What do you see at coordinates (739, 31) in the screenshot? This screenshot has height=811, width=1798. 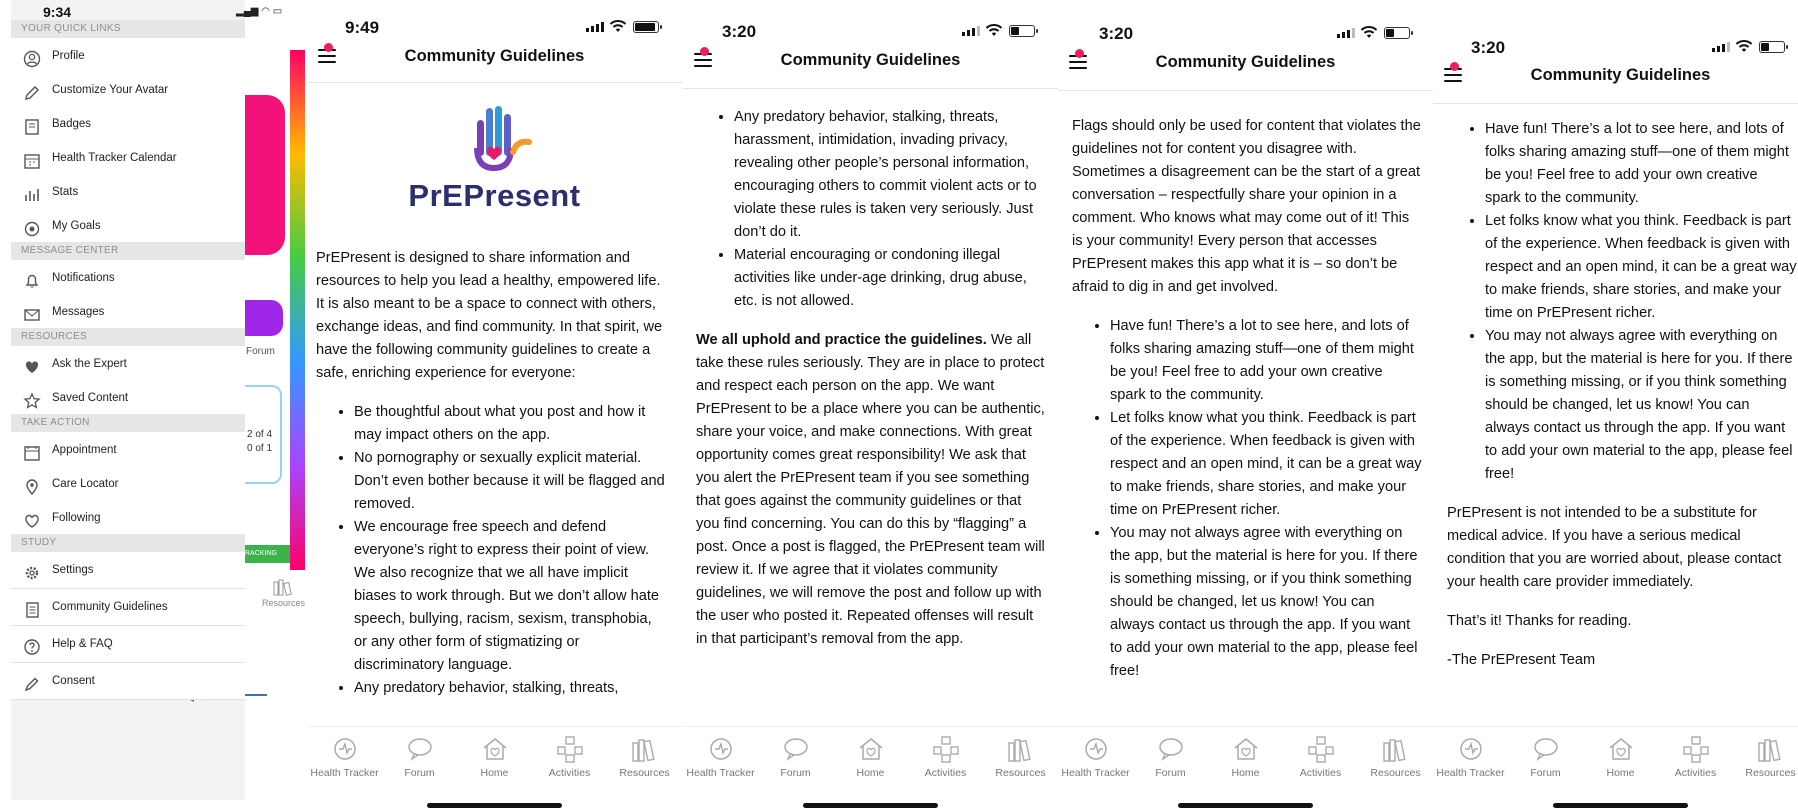 I see `status-time: 3:20` at bounding box center [739, 31].